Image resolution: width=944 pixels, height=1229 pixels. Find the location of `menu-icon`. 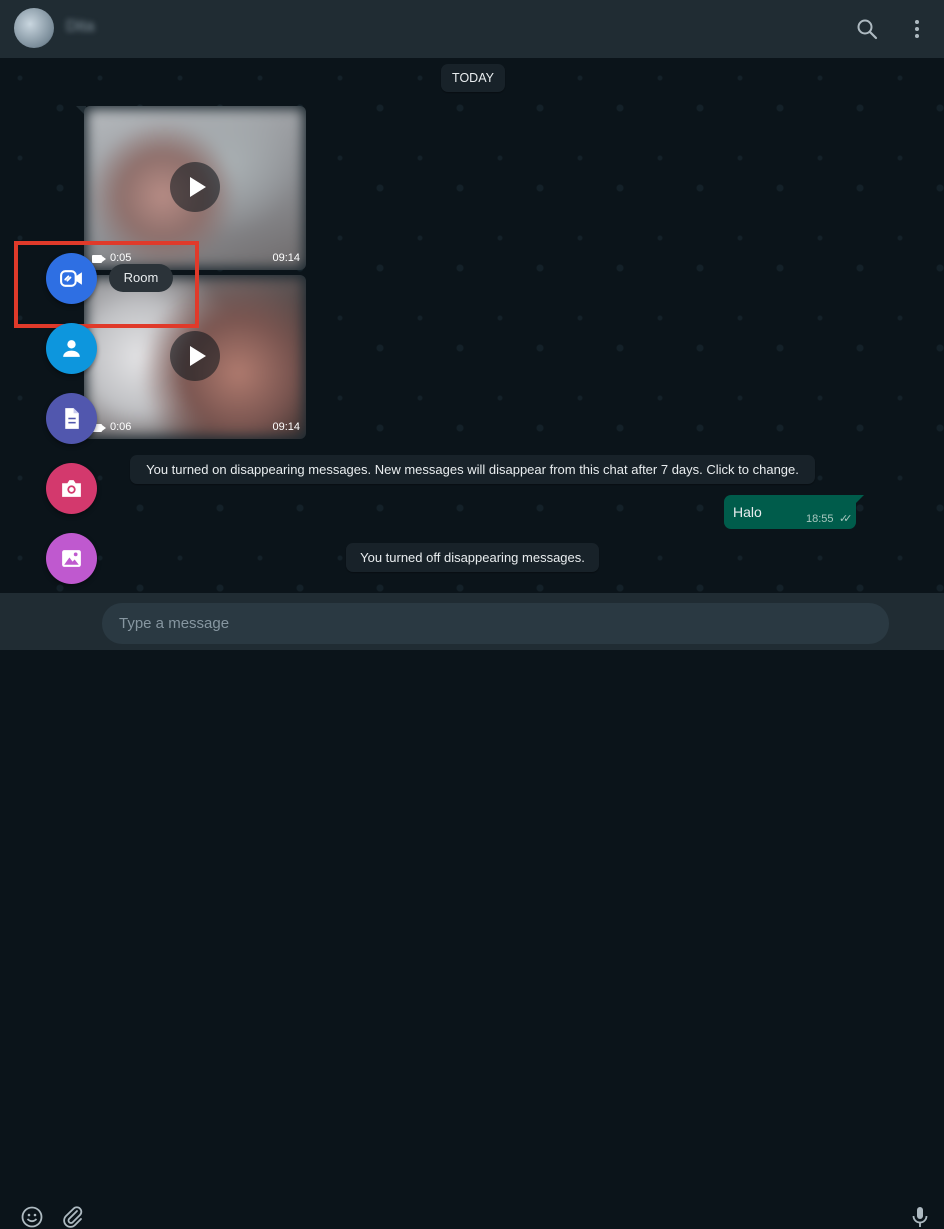

menu-icon is located at coordinates (917, 29).